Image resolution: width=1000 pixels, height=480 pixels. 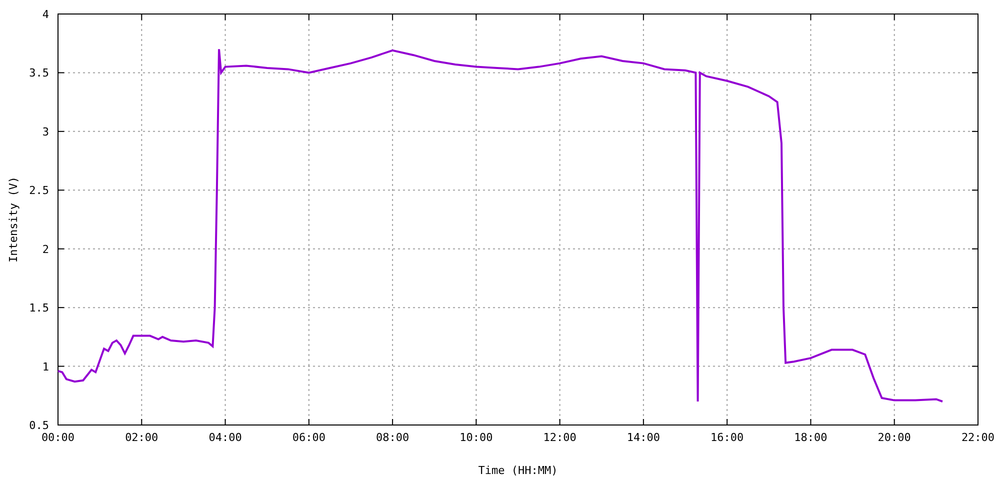 I want to click on x-tick-label: 16:00, so click(x=727, y=437).